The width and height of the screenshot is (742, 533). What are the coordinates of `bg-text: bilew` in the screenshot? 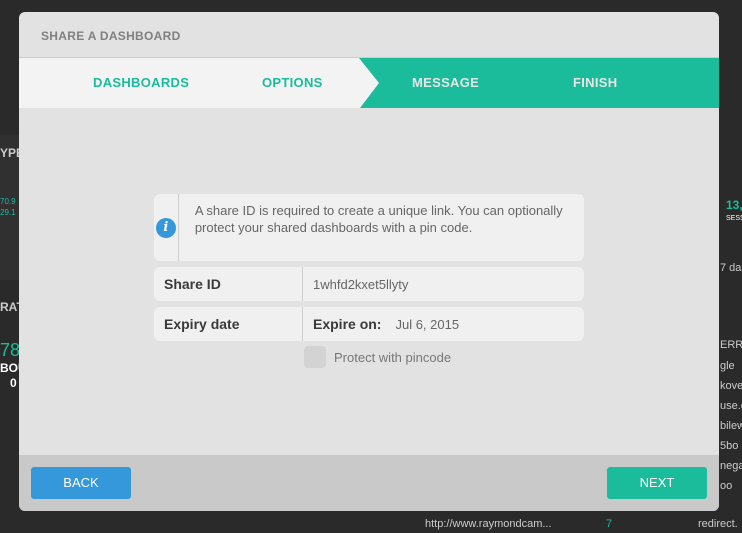 It's located at (731, 426).